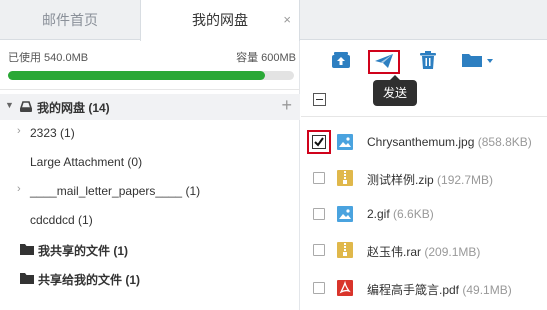  I want to click on disk-icon, so click(26, 107).